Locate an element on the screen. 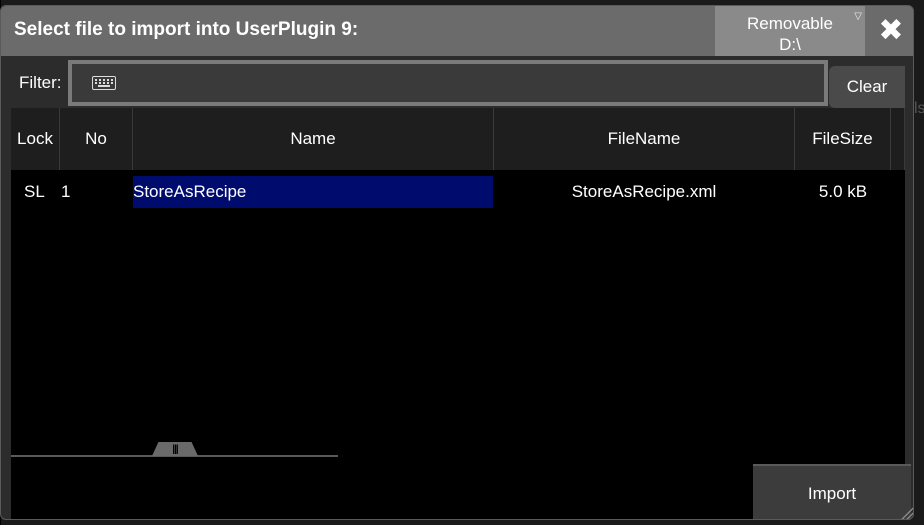 The image size is (924, 525). cell-filesize: 5.0 kB is located at coordinates (843, 191).